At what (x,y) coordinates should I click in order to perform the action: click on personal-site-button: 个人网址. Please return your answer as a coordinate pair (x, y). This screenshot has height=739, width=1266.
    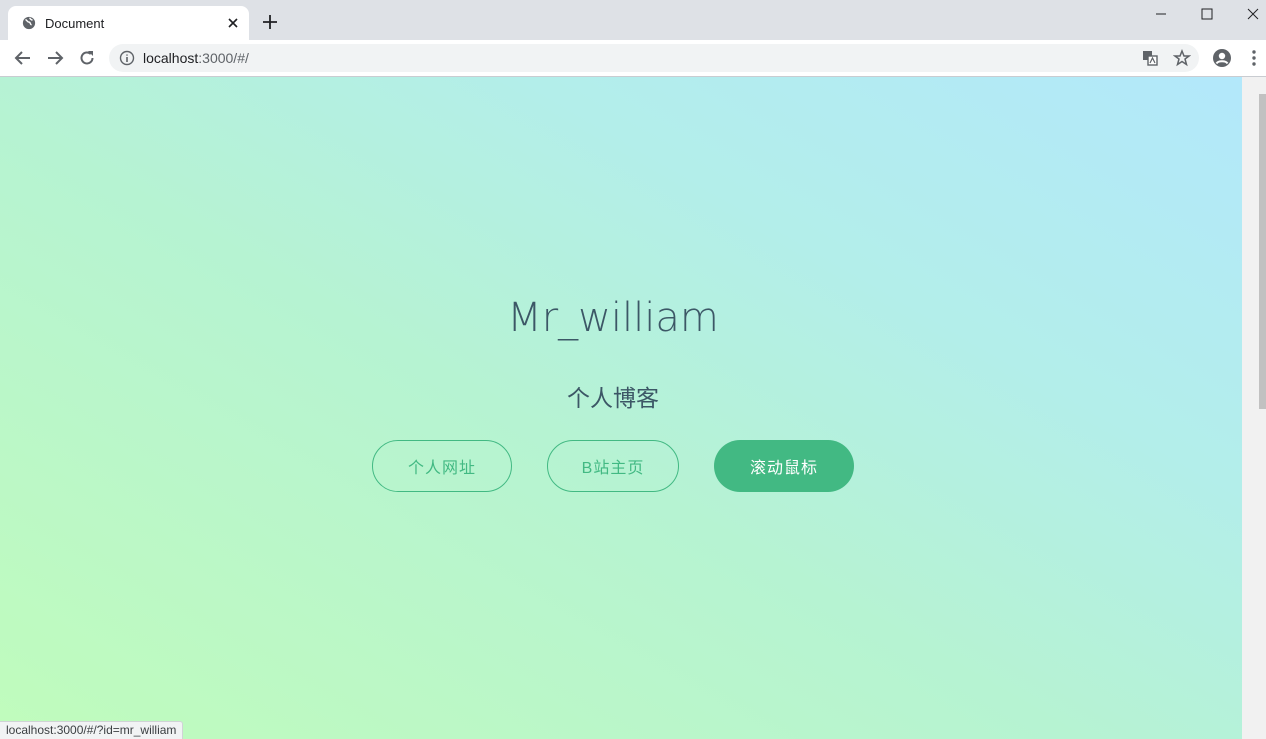
    Looking at the image, I should click on (442, 466).